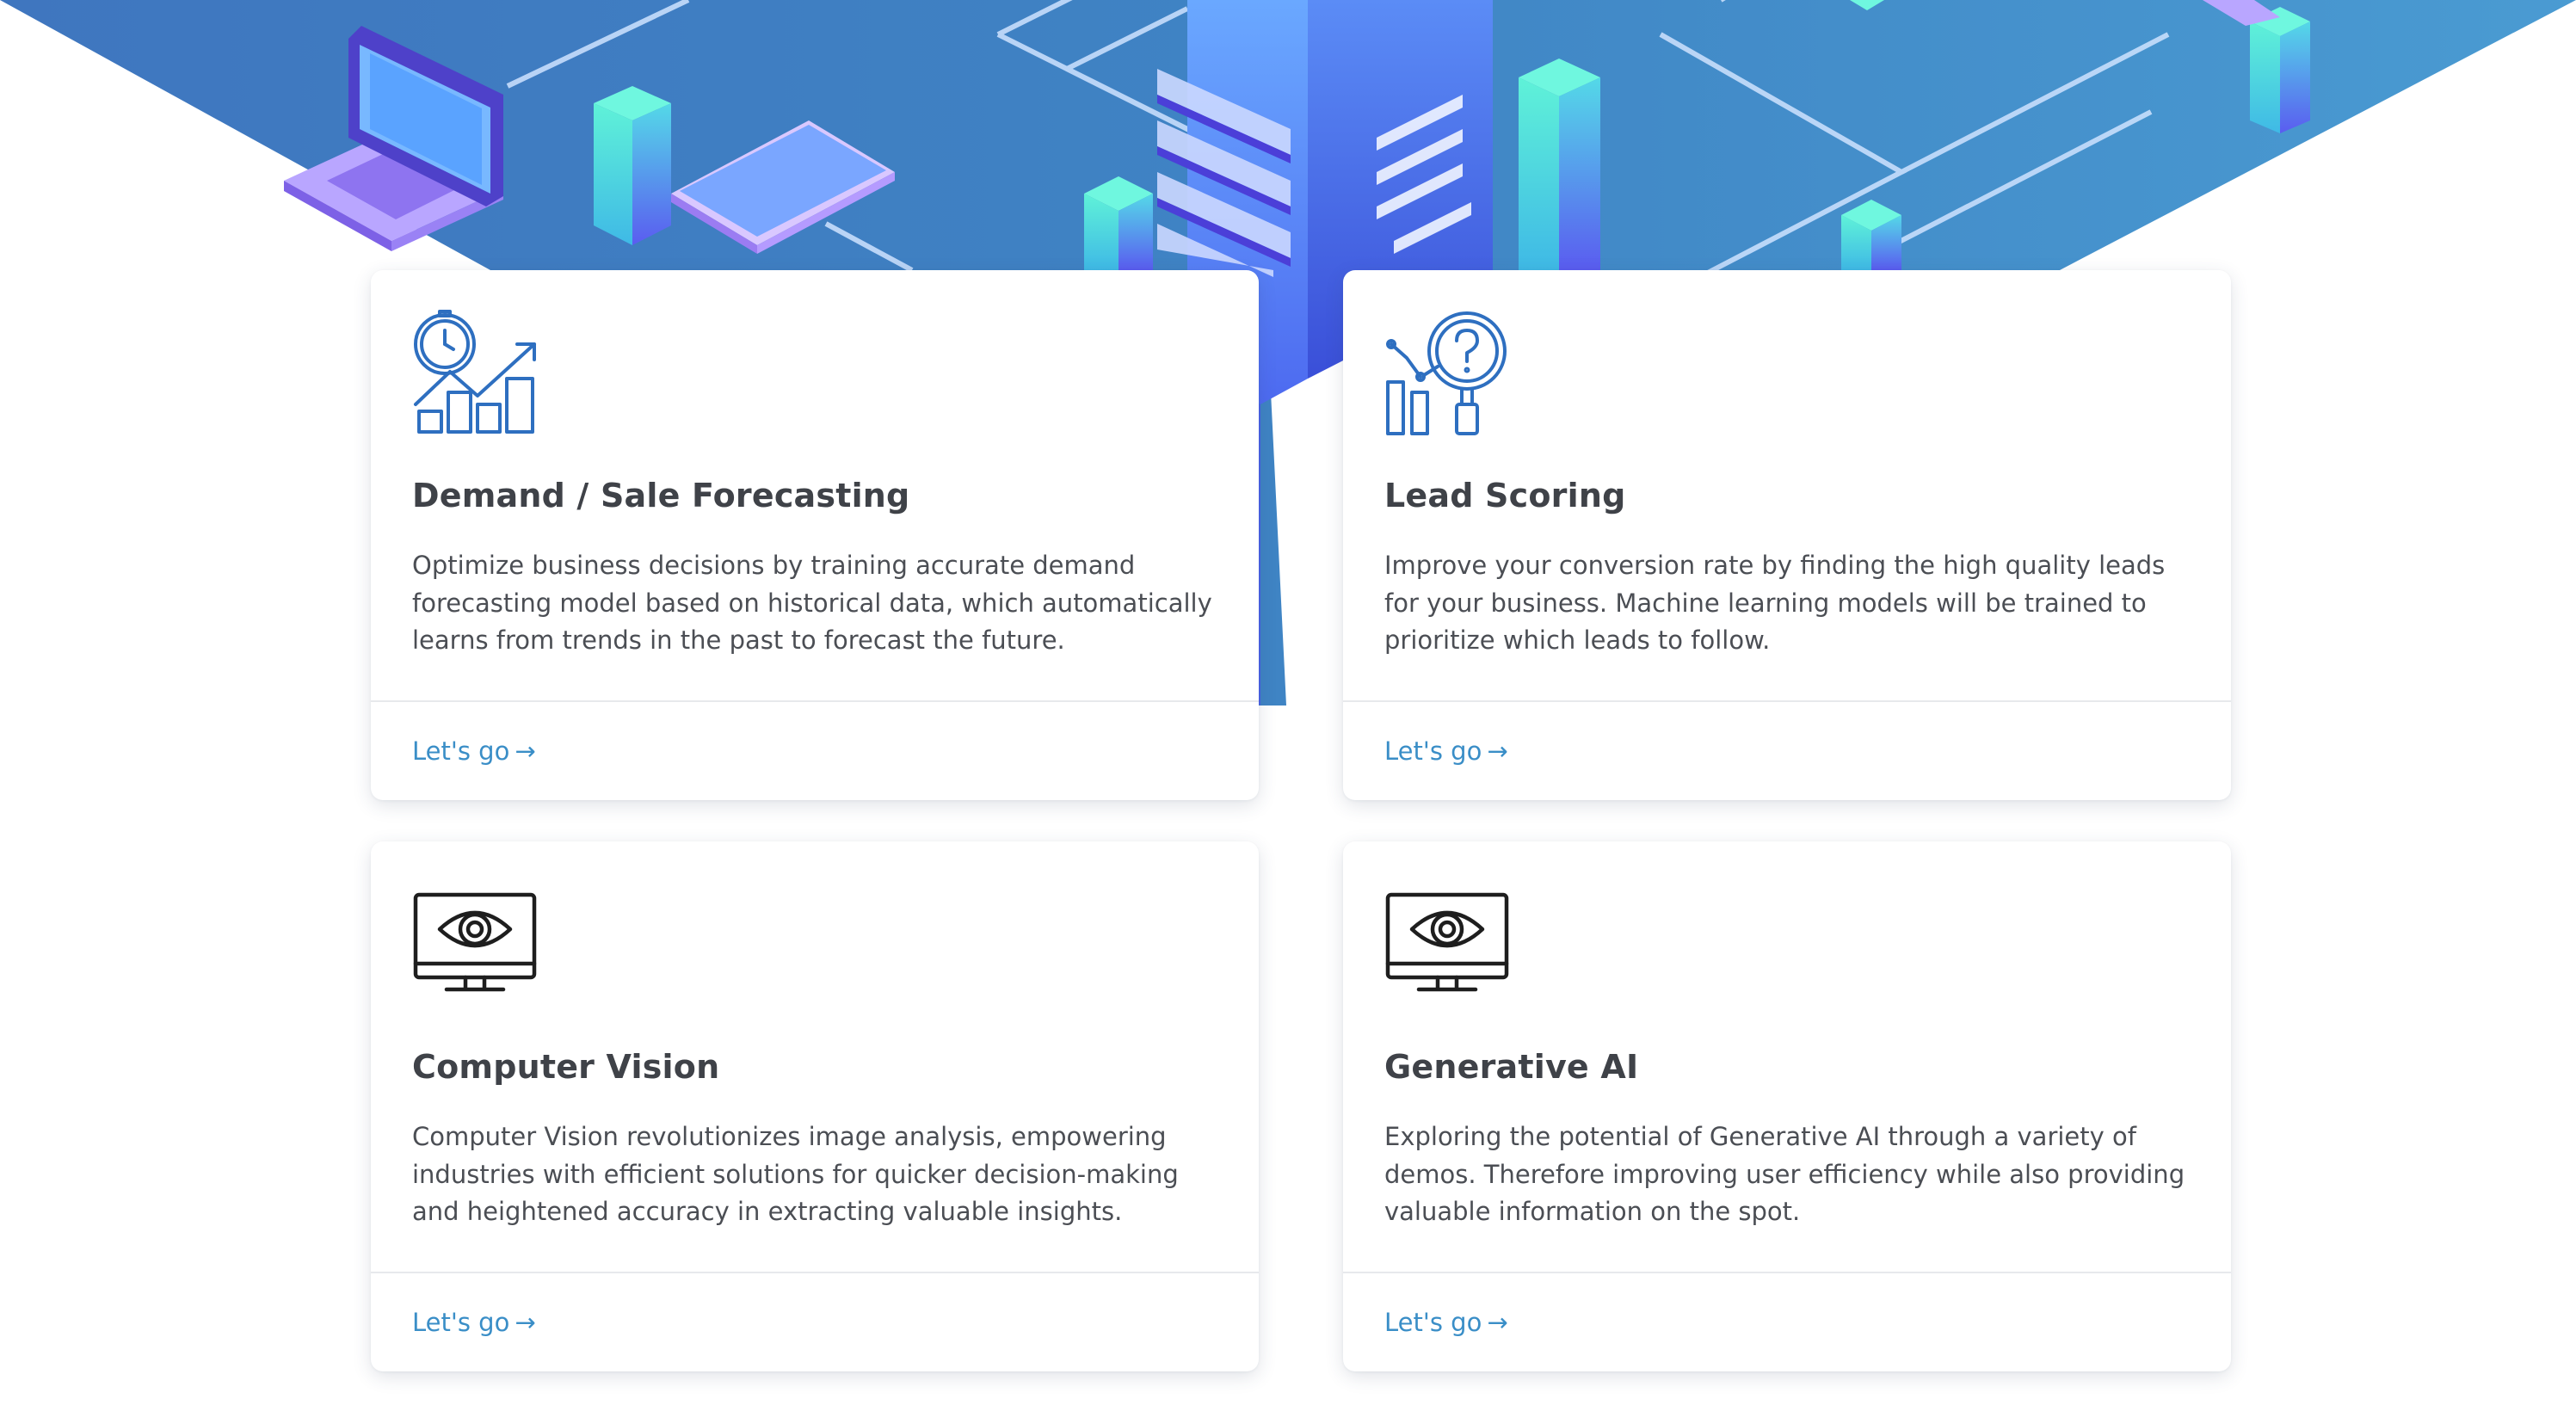  Describe the element at coordinates (394, 138) in the screenshot. I see `laptop-illustration` at that location.